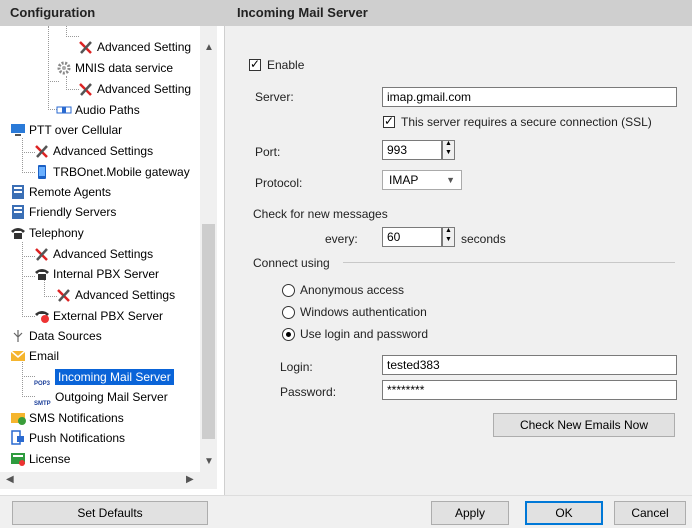  What do you see at coordinates (412, 237) in the screenshot?
I see `interval-input: 60` at bounding box center [412, 237].